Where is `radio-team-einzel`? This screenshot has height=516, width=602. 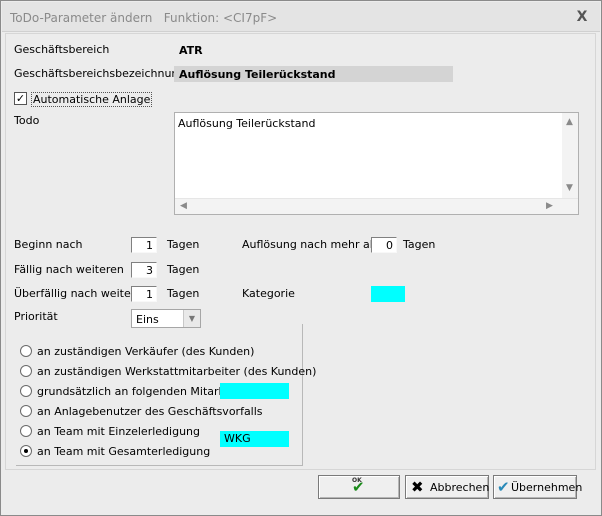 radio-team-einzel is located at coordinates (26, 431).